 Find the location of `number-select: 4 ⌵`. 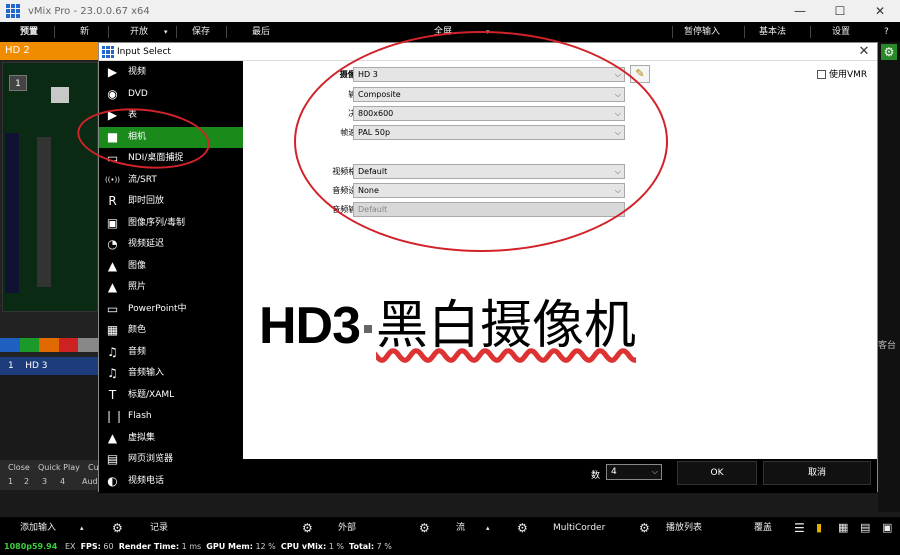

number-select: 4 ⌵ is located at coordinates (634, 472).